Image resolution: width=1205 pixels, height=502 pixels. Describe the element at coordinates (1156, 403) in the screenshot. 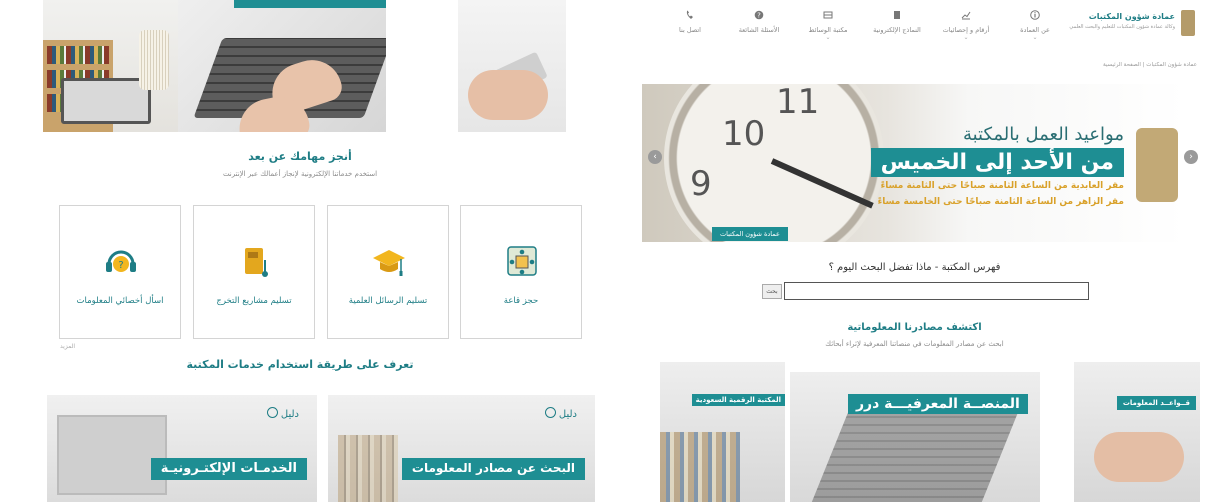

I see `resource-label: قــواعــد المعلومات` at that location.